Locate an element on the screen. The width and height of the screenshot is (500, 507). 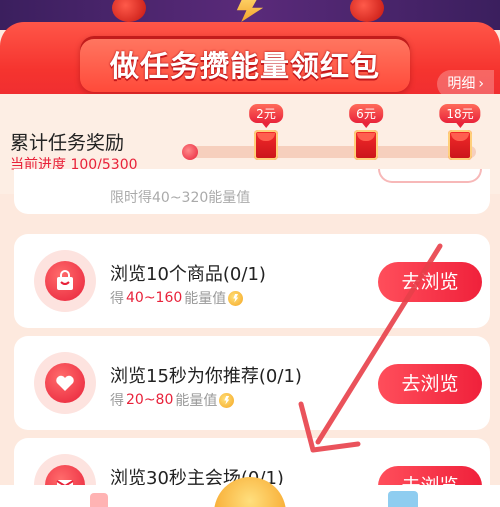
task-reward: 得 40~160 能量值 is located at coordinates (177, 298).